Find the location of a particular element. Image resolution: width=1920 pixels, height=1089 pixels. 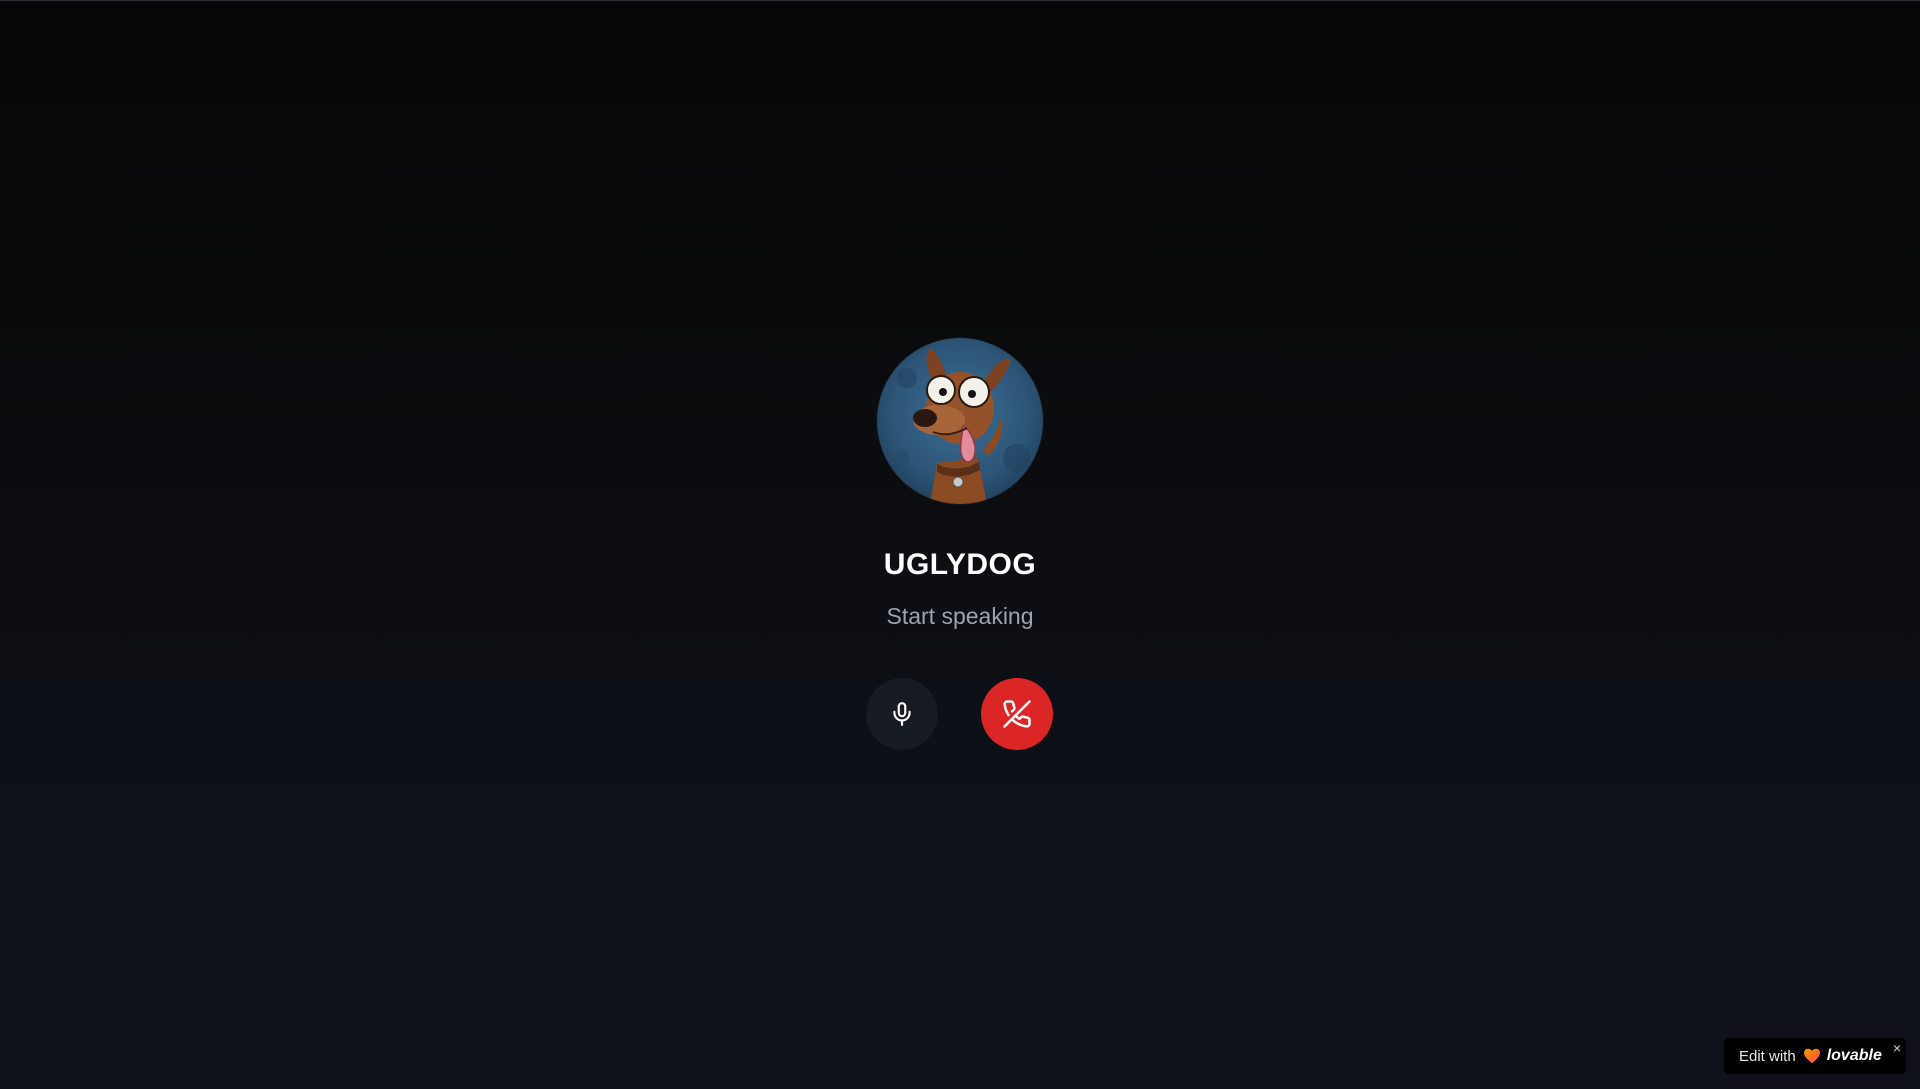

end-call-button is located at coordinates (1017, 714).